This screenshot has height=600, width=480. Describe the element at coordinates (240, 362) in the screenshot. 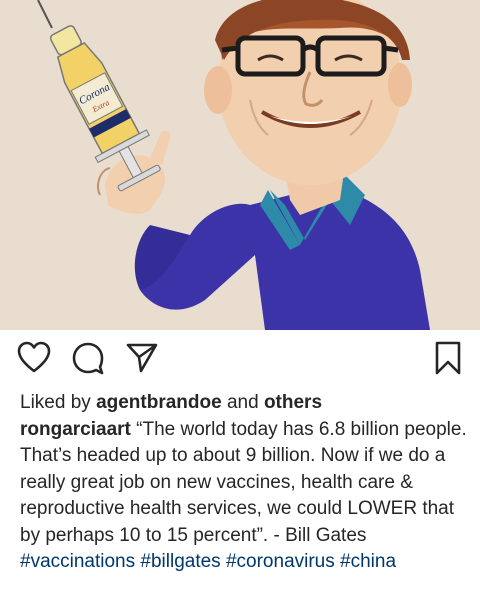

I see `action-bar` at that location.